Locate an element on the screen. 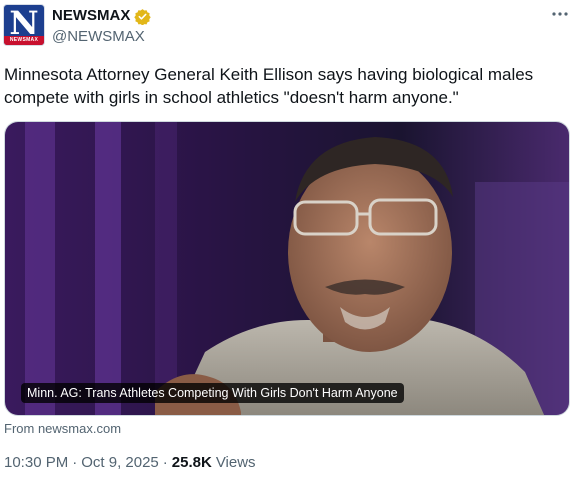  views-label: Views is located at coordinates (235, 462).